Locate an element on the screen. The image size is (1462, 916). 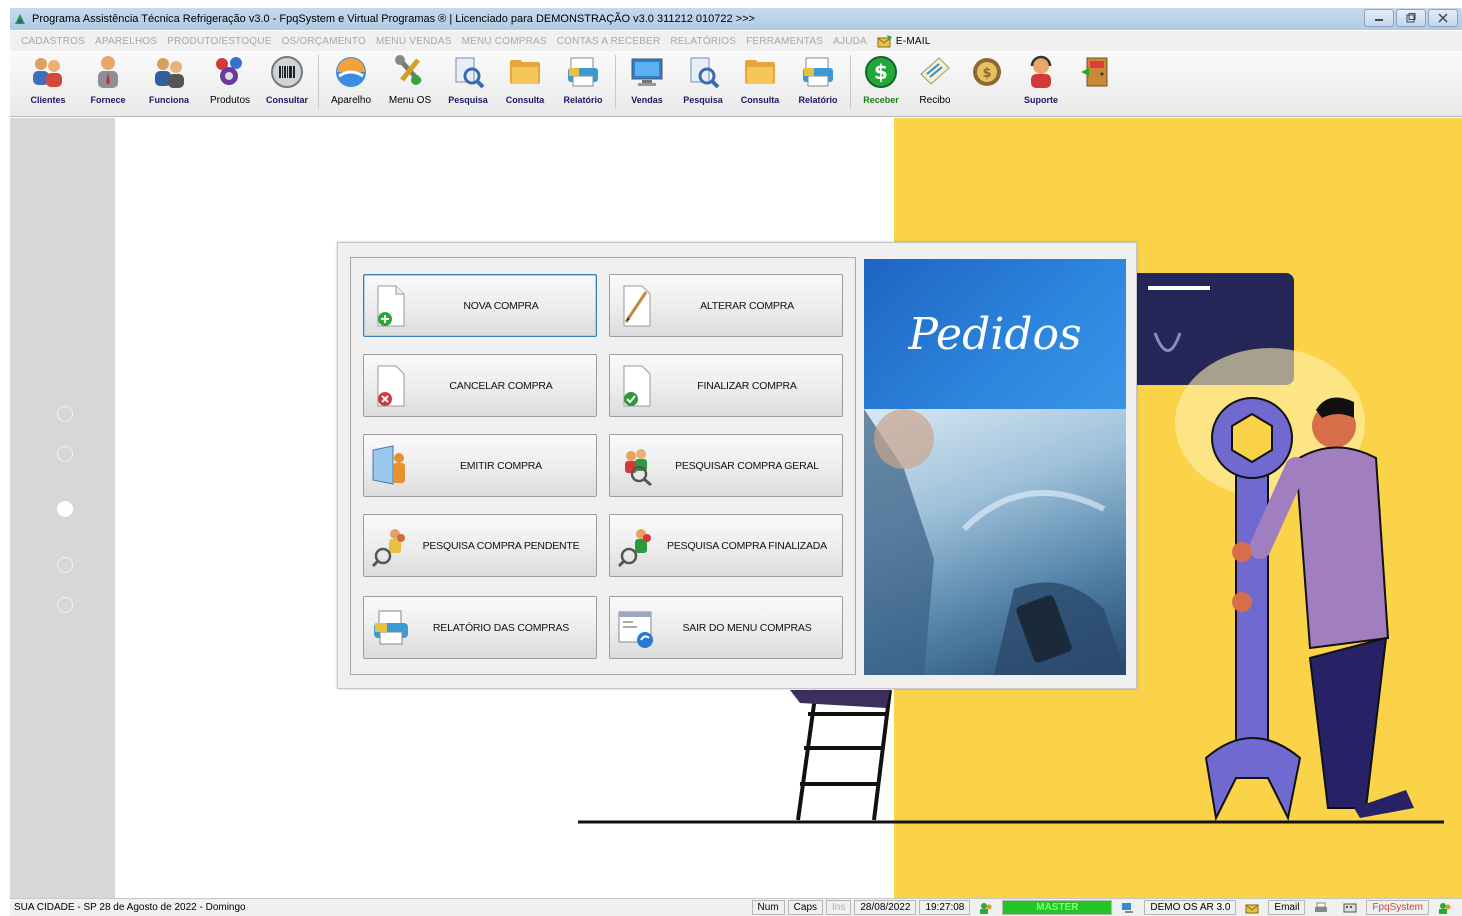
menu-cadastros: CADASTROS is located at coordinates (53, 41).